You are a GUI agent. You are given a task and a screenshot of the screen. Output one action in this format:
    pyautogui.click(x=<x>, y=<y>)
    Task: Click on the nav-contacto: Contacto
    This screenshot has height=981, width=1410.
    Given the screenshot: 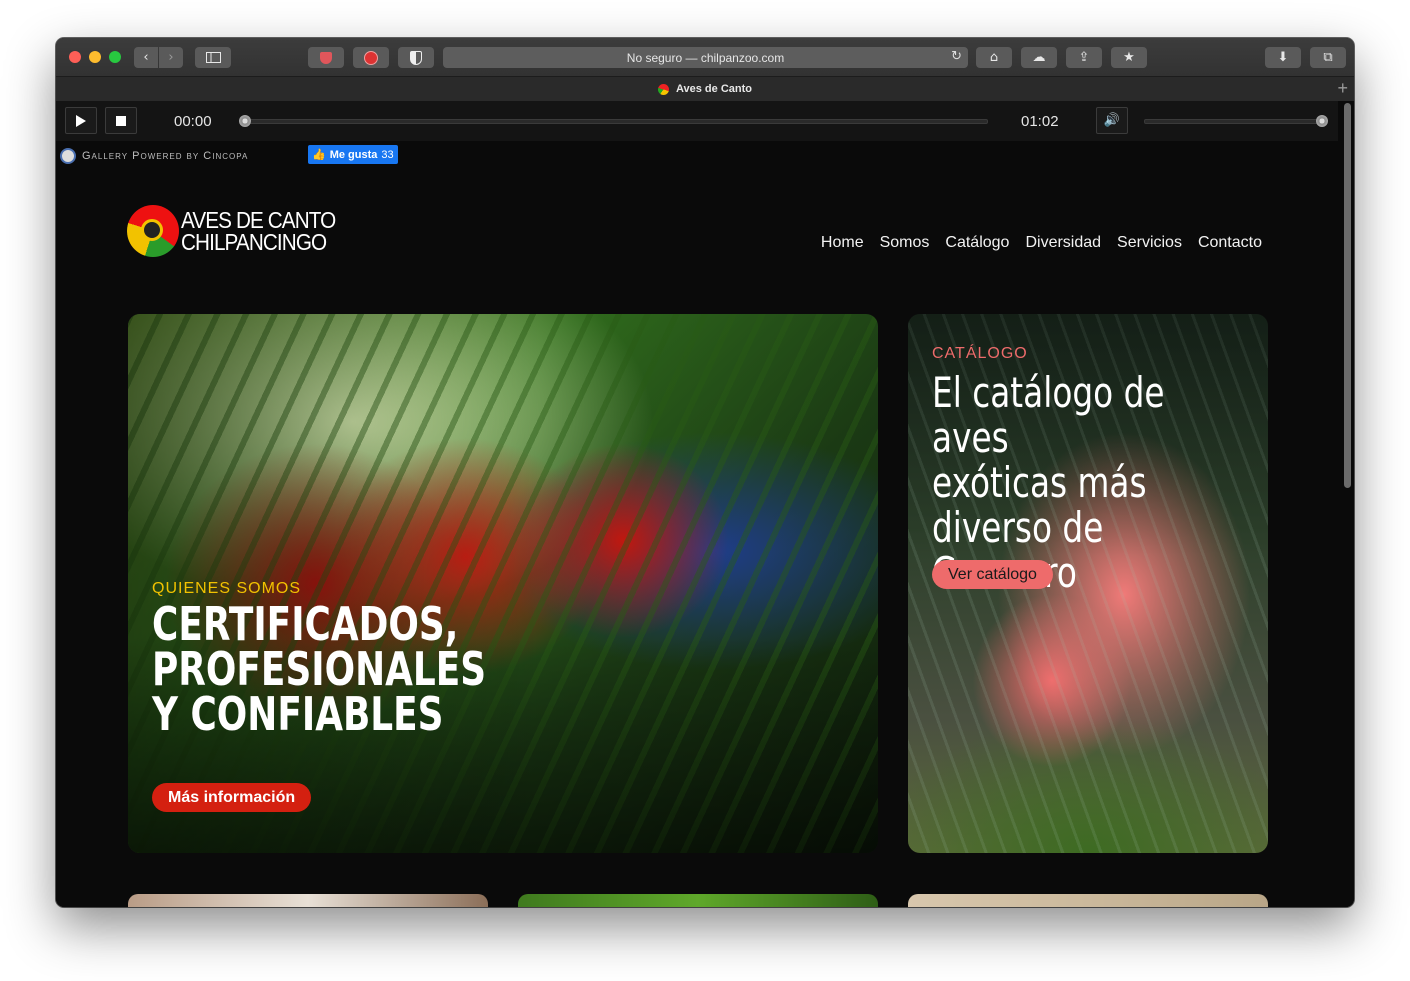 What is the action you would take?
    pyautogui.click(x=1230, y=243)
    